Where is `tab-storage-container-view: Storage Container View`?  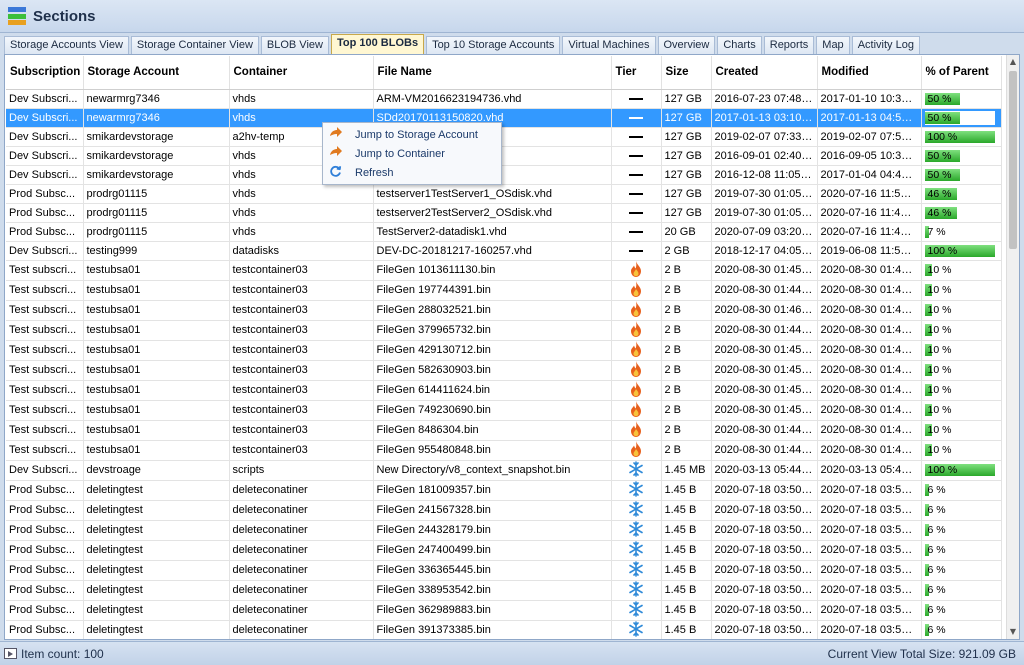 tab-storage-container-view: Storage Container View is located at coordinates (194, 45).